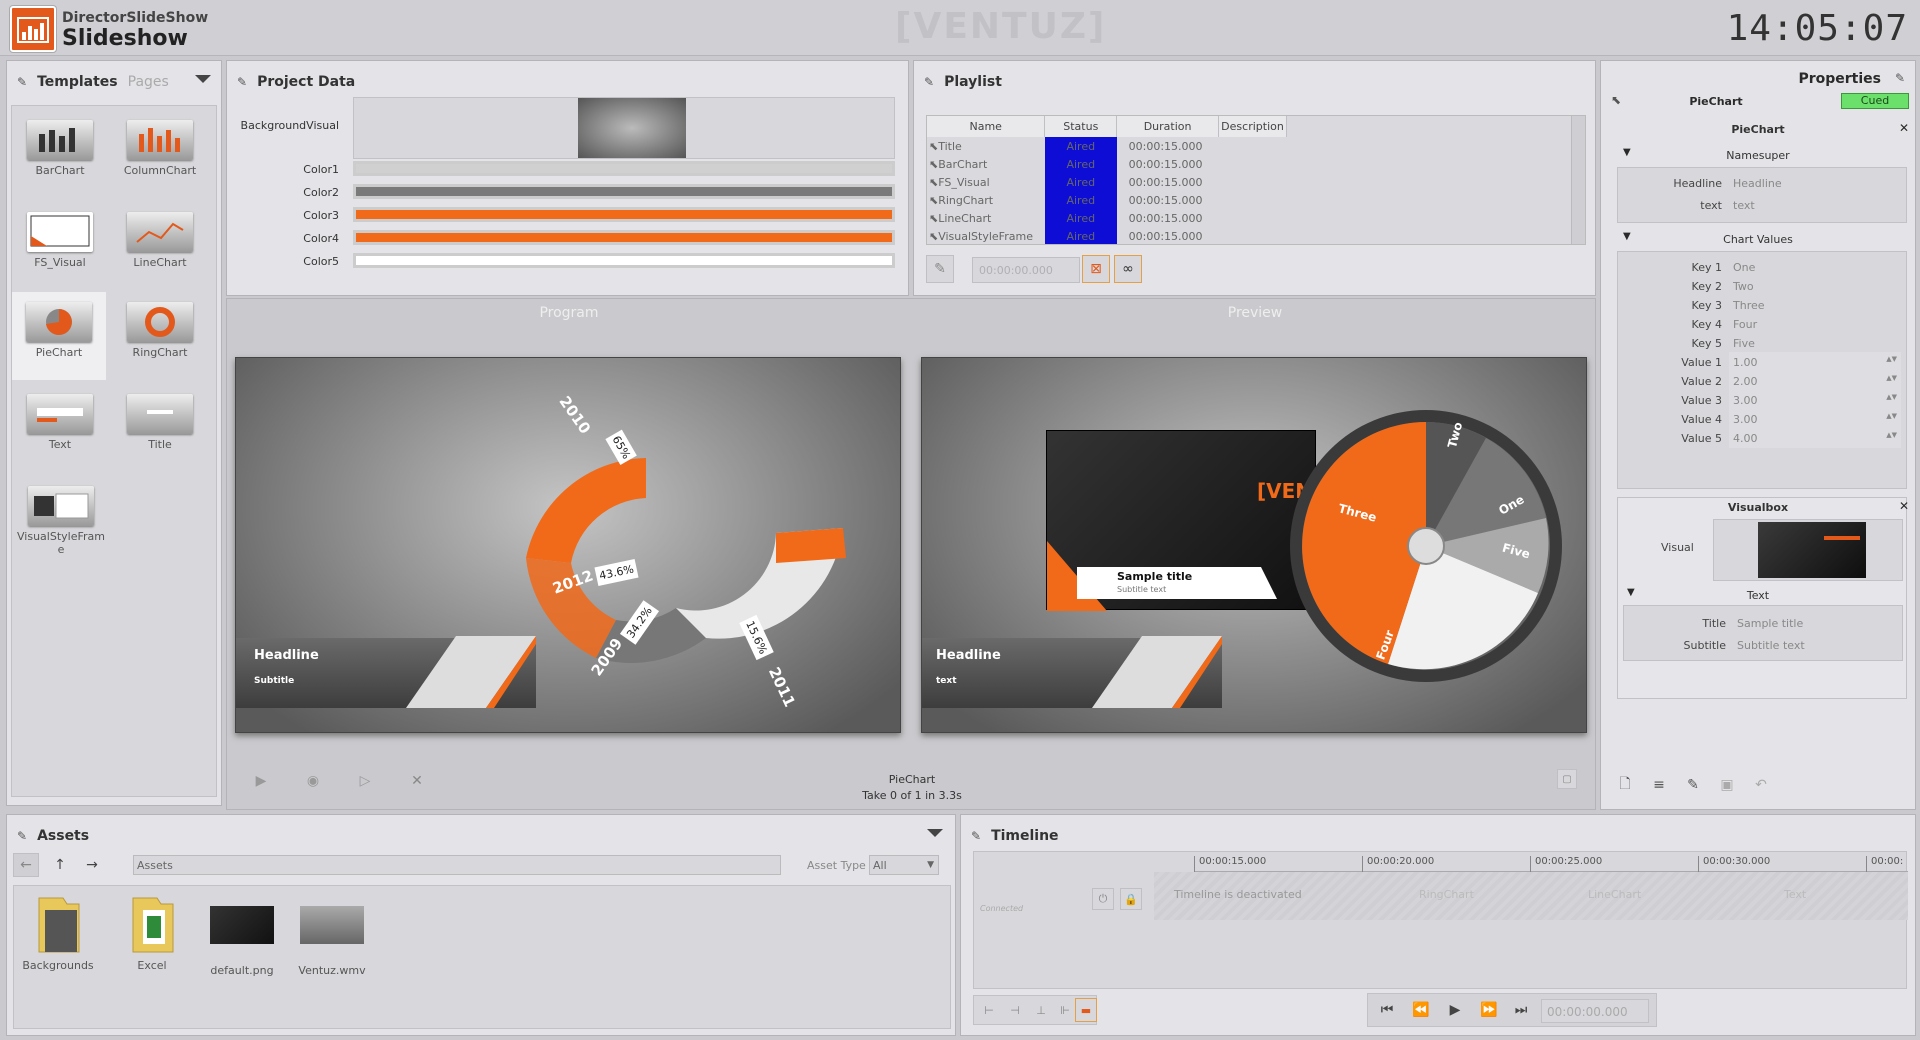 This screenshot has height=1040, width=1920. I want to click on playlist-row: ⬉VisualStyleFrame Aired 00:00:15.000, so click(1107, 235).